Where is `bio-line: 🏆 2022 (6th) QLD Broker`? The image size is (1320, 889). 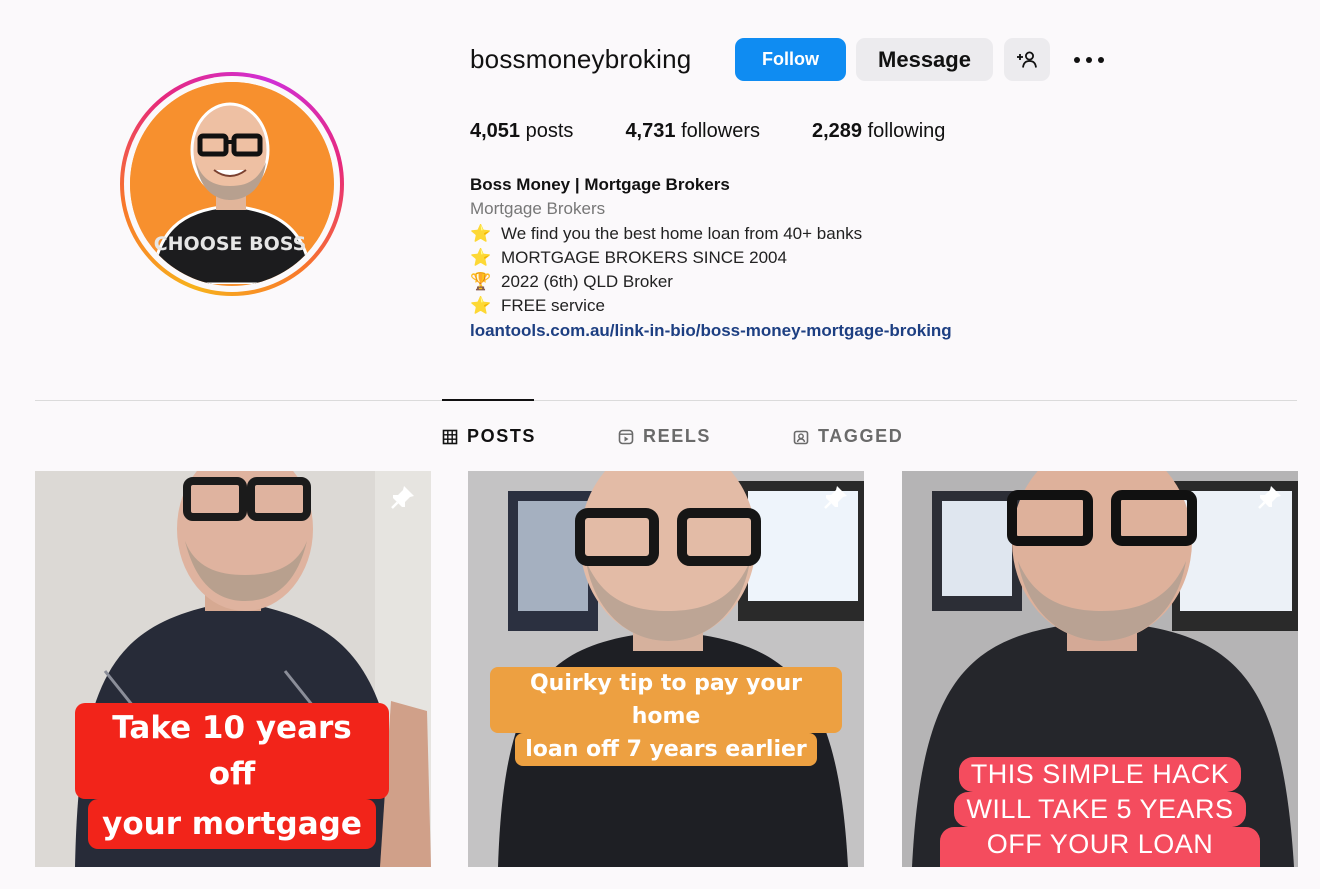 bio-line: 🏆 2022 (6th) QLD Broker is located at coordinates (711, 282).